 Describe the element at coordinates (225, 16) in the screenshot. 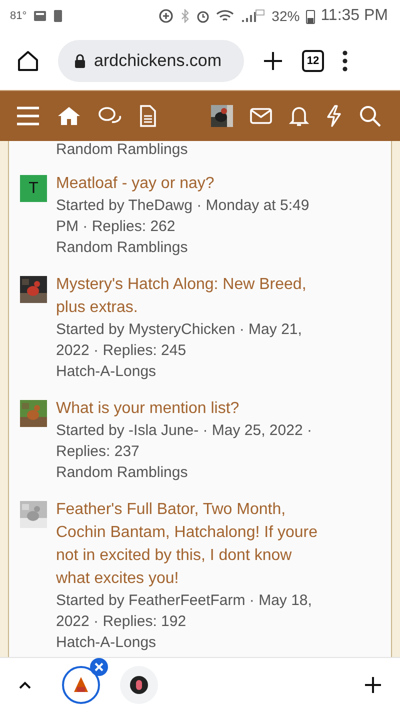

I see `wifi-icon` at that location.